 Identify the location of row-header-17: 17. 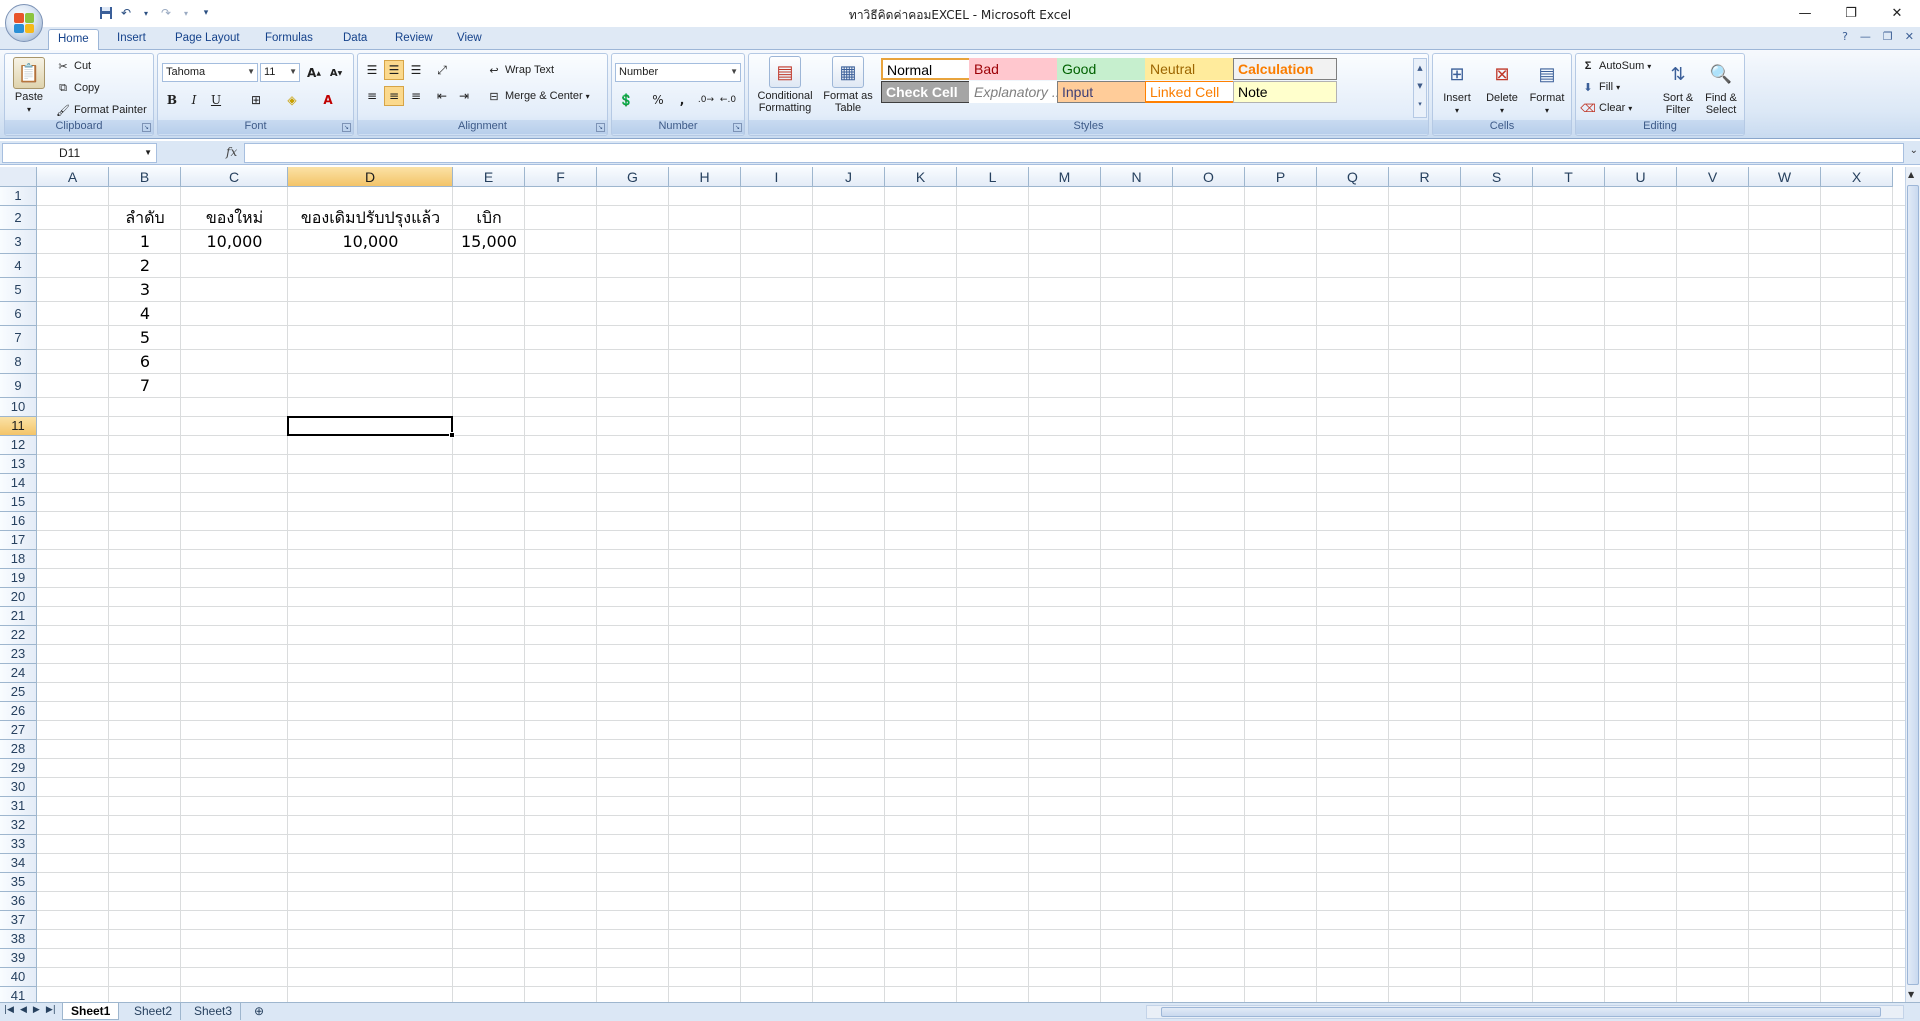
(18, 540).